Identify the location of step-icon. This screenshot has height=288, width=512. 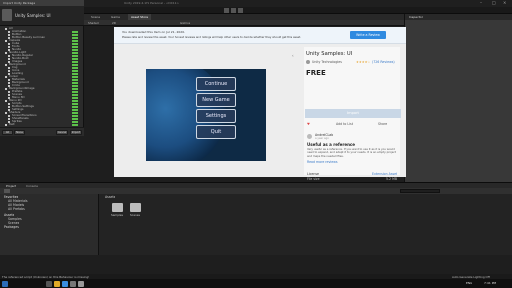
(240, 10).